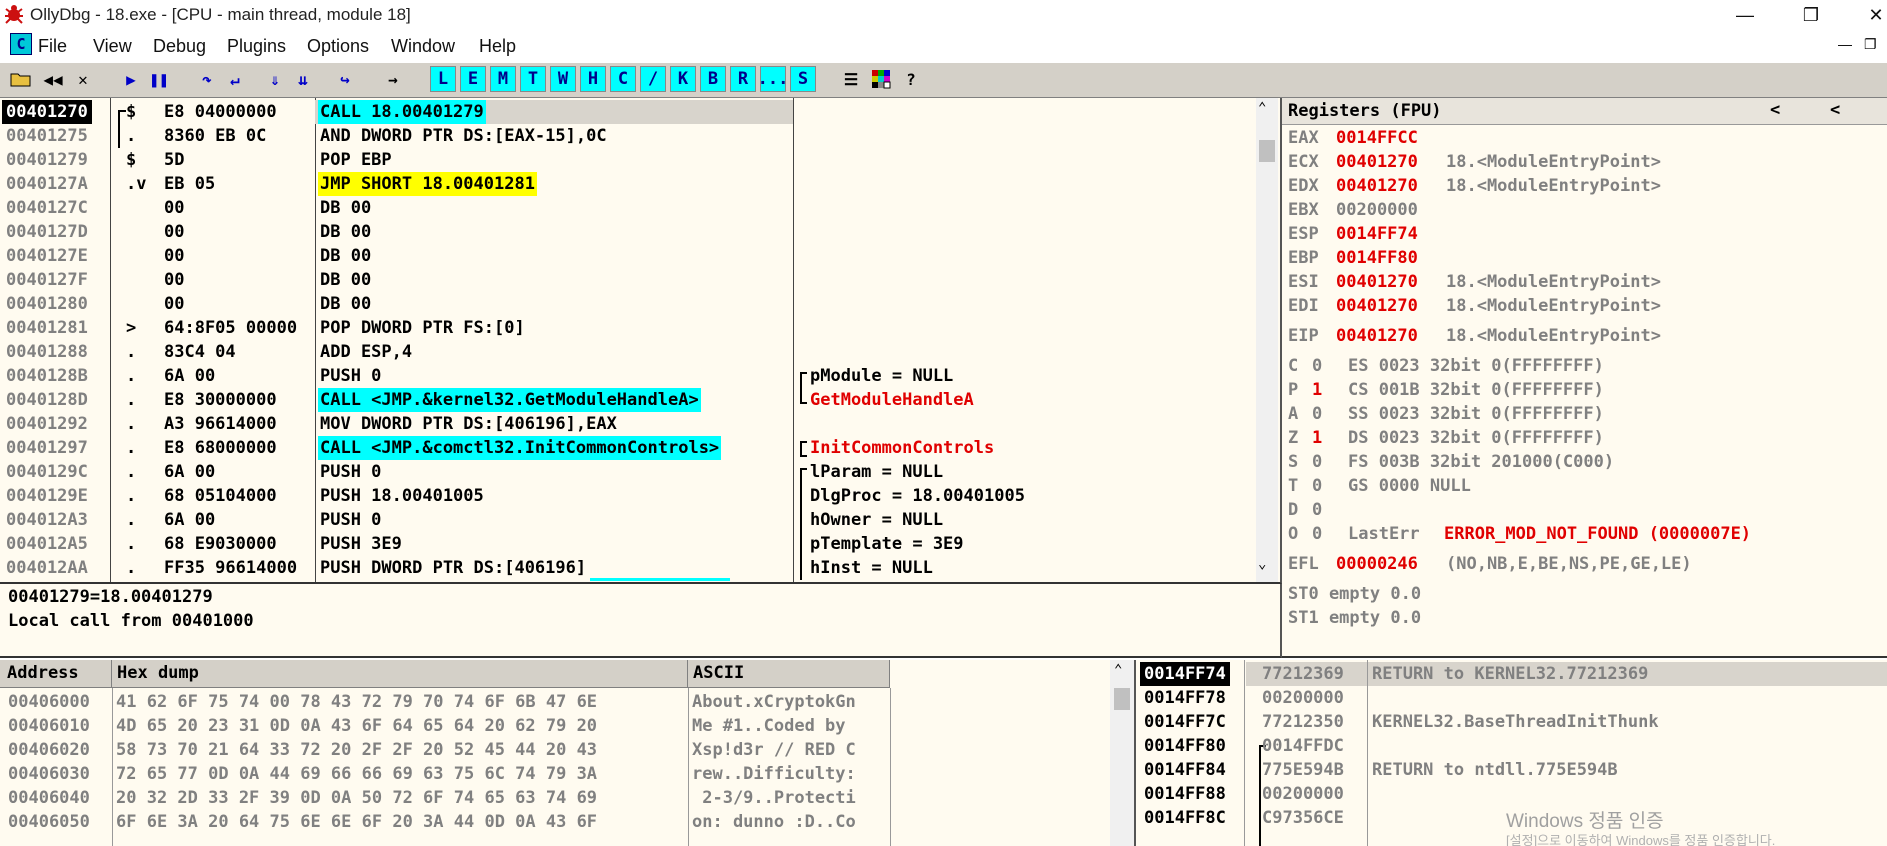 This screenshot has height=846, width=1887. What do you see at coordinates (56, 674) in the screenshot?
I see `dump-header-address: Address` at bounding box center [56, 674].